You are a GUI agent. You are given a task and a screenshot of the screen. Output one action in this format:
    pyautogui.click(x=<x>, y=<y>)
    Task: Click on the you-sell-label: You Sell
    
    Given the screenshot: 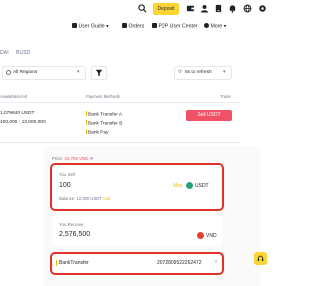 What is the action you would take?
    pyautogui.click(x=67, y=174)
    